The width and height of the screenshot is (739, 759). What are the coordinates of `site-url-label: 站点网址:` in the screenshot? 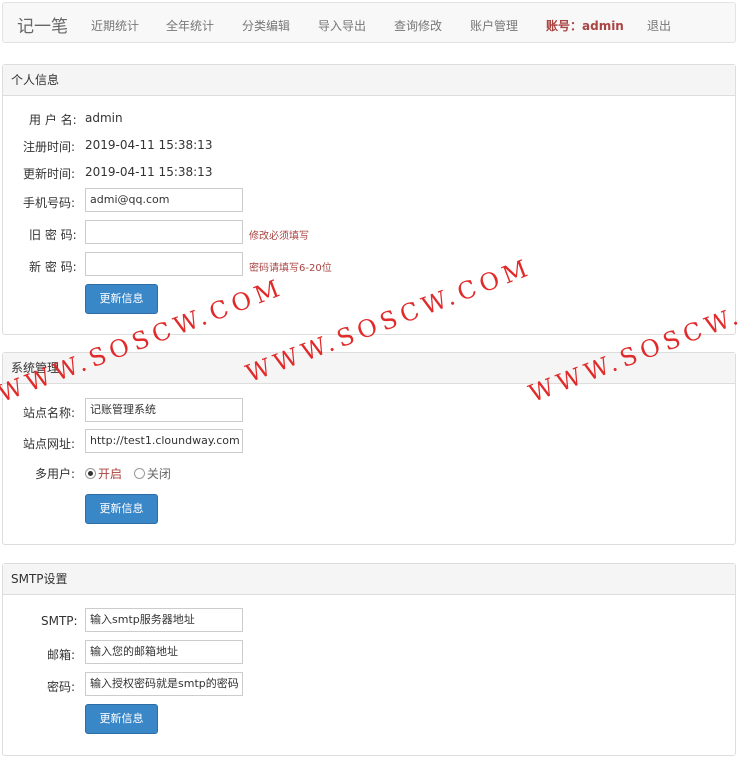 It's located at (49, 444).